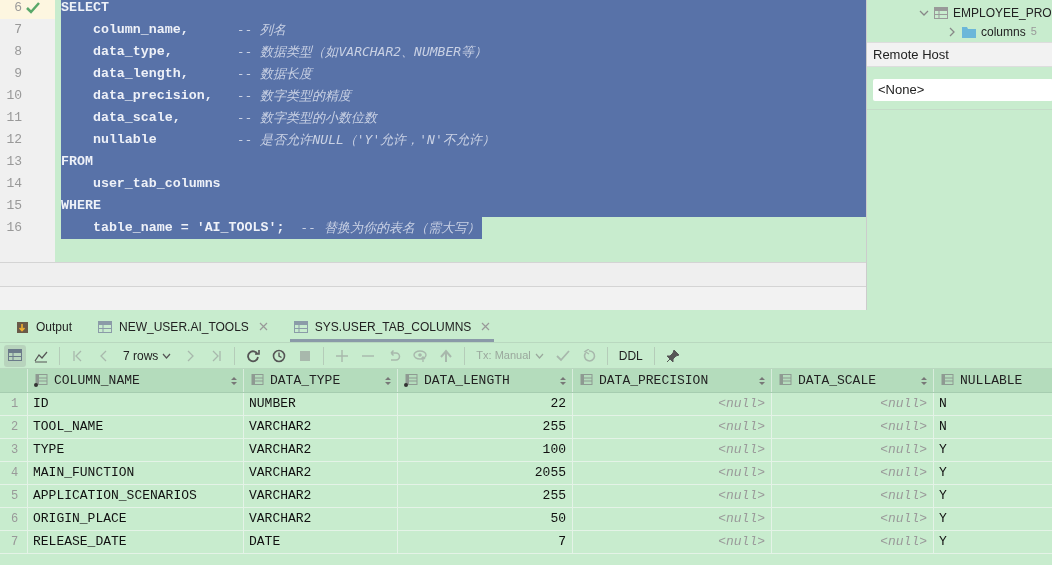  I want to click on table-cell: TYPE, so click(135, 450).